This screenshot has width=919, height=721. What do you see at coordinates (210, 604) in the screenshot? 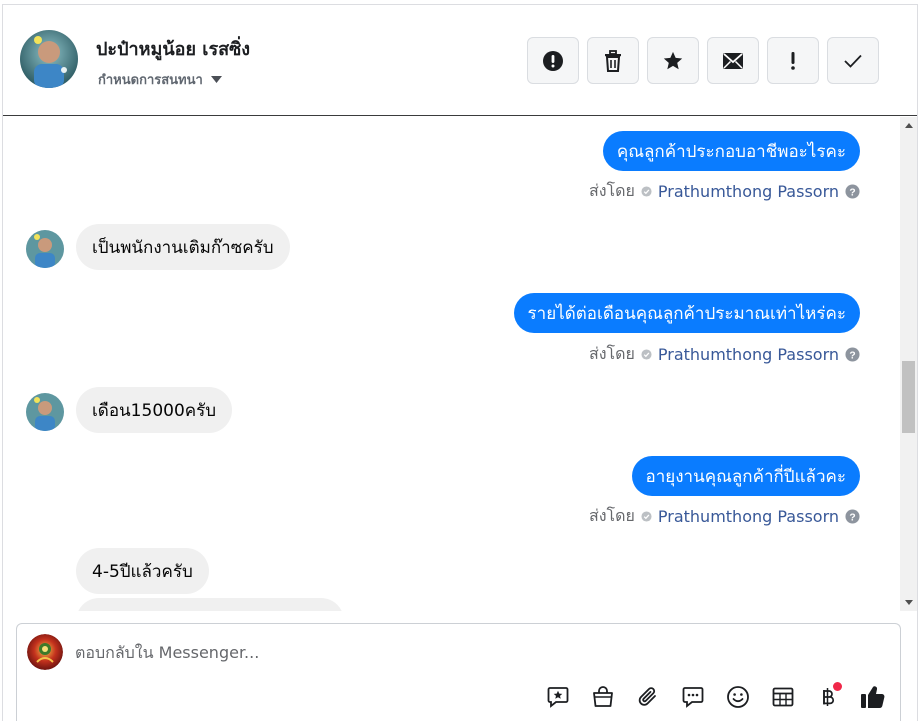
I see `incoming-message-partial` at bounding box center [210, 604].